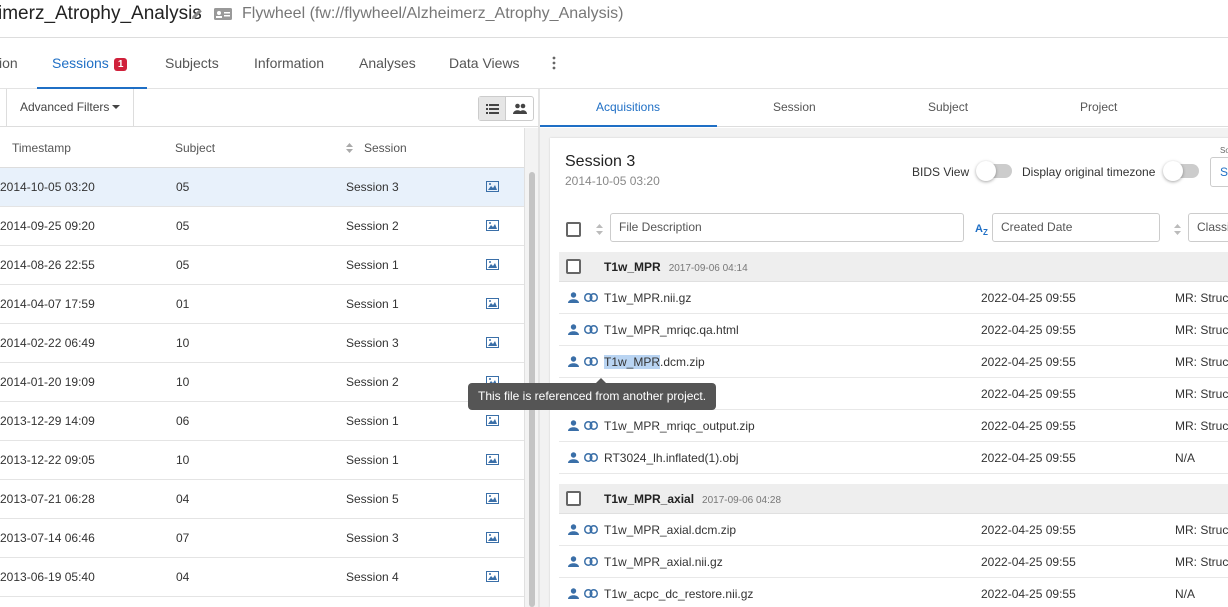 The width and height of the screenshot is (1228, 607). What do you see at coordinates (262, 538) in the screenshot?
I see `table-row: 2013-07-14 06:46 07 Session 3` at bounding box center [262, 538].